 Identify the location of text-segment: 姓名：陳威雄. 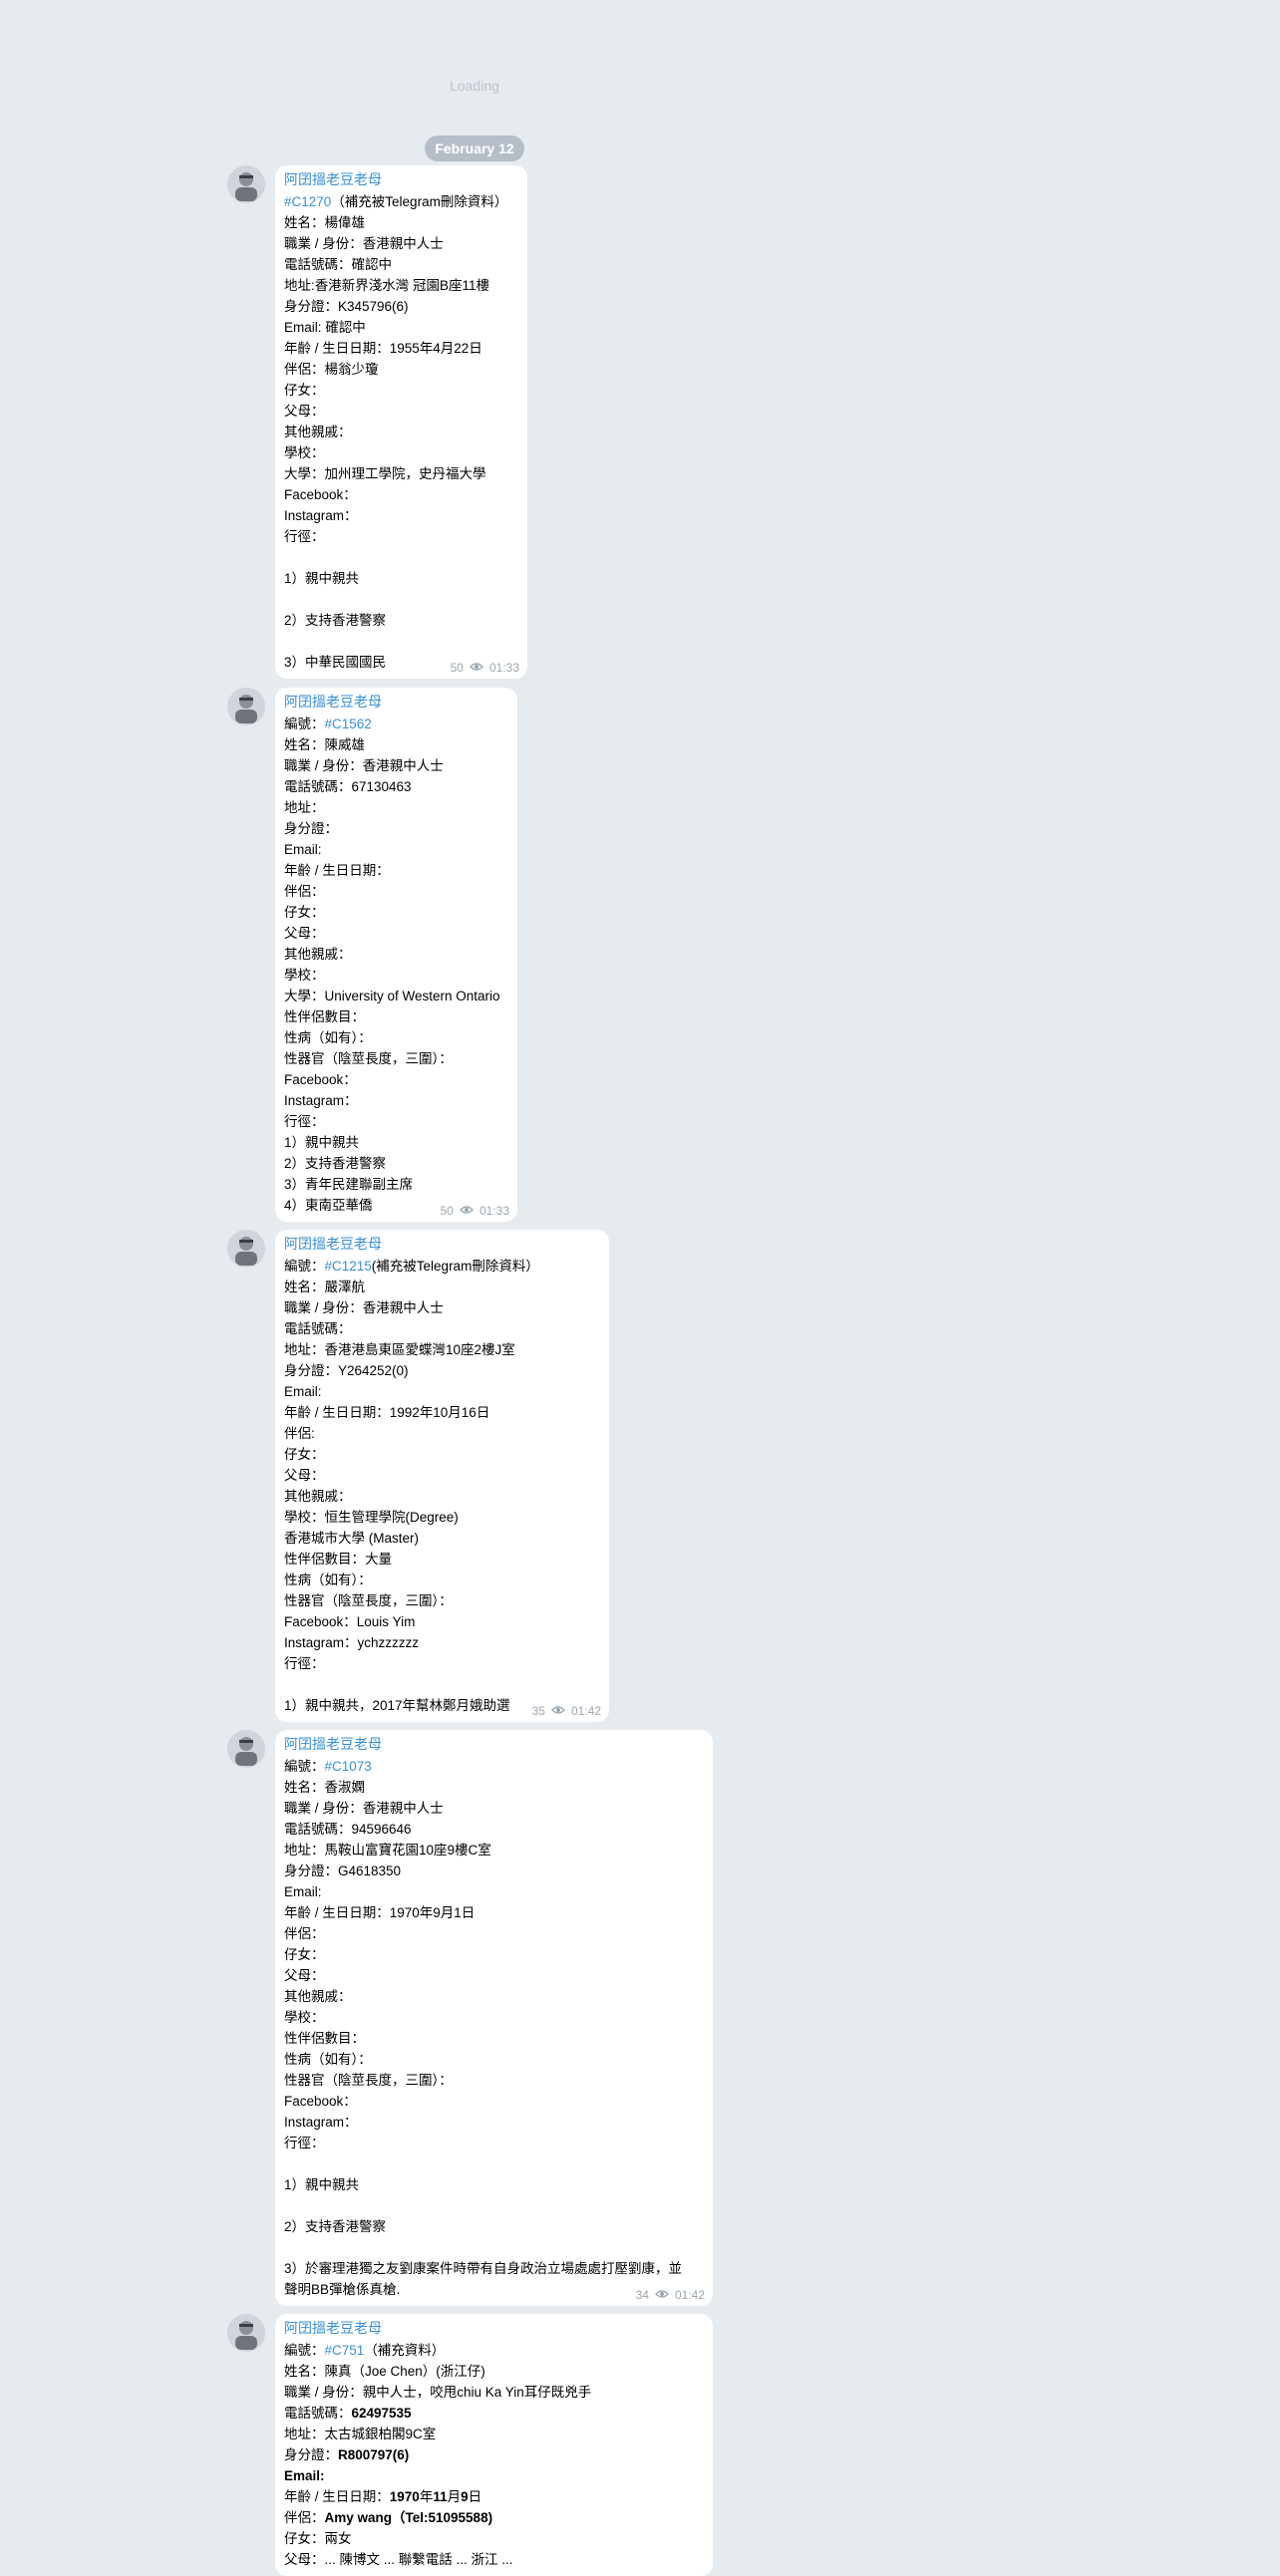
(324, 744).